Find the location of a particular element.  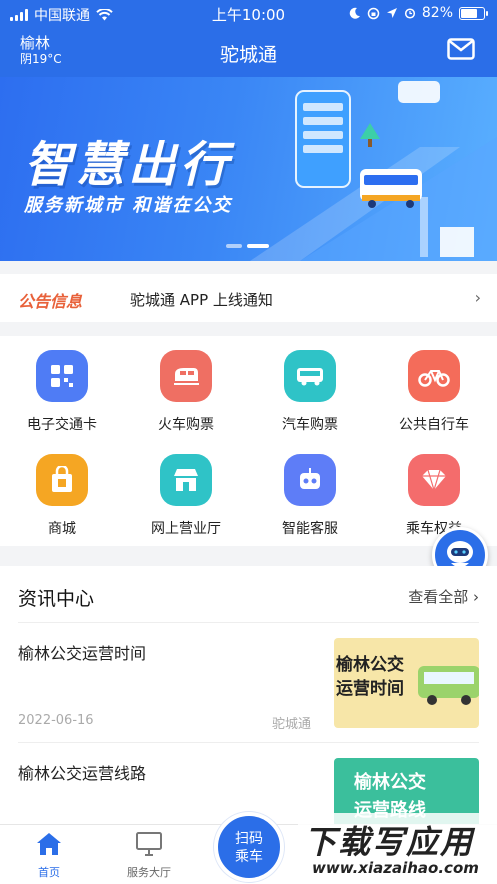

location-arrow-icon is located at coordinates (391, 13).